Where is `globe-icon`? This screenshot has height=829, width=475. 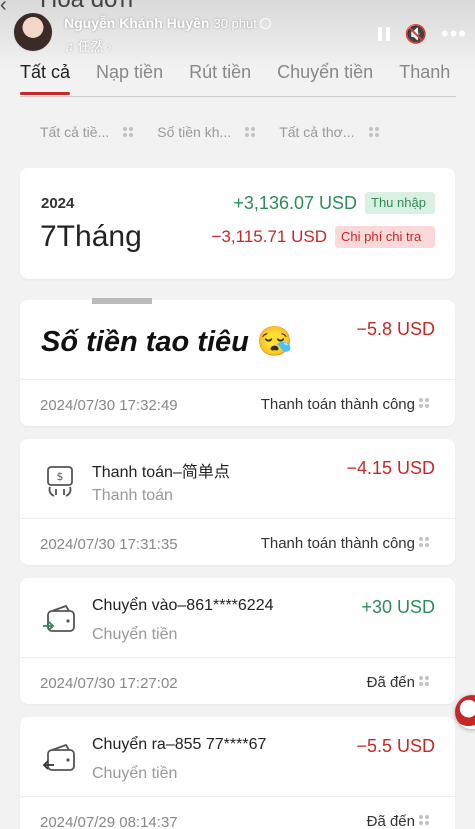
globe-icon is located at coordinates (265, 23).